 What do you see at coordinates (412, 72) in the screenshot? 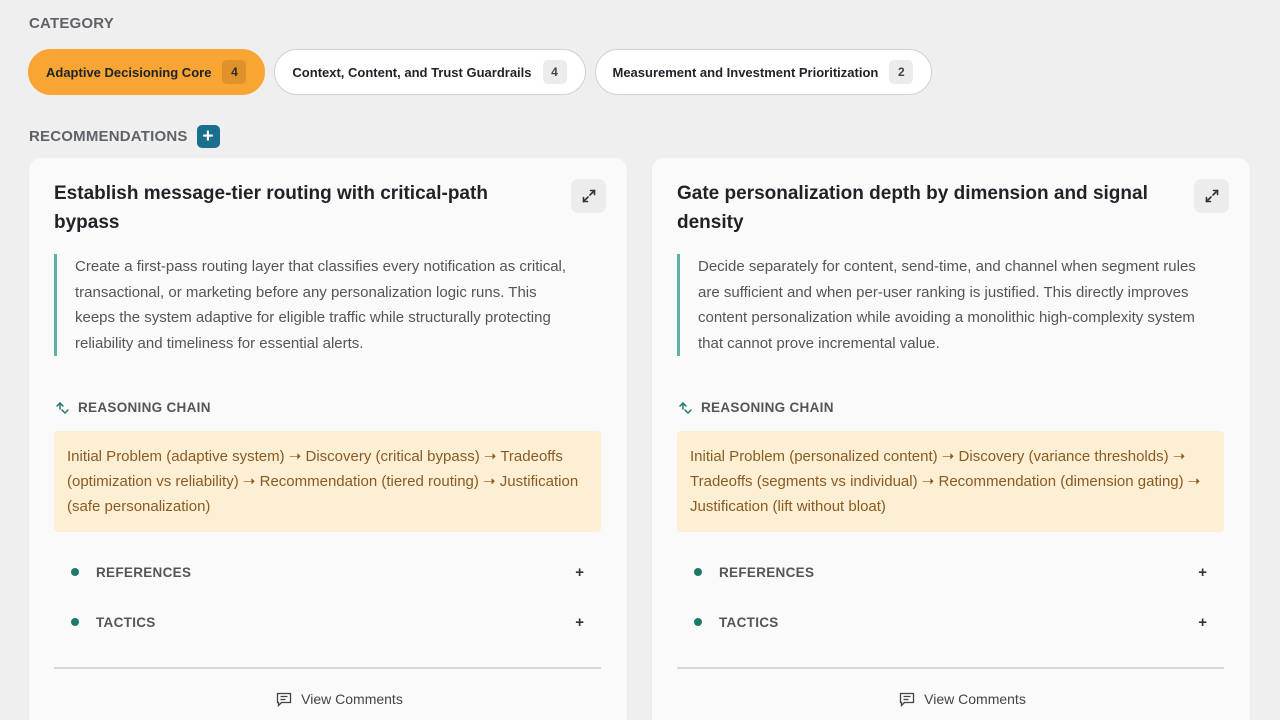
I see `category-pill-label: Context, Content, and Trust Guardrails` at bounding box center [412, 72].